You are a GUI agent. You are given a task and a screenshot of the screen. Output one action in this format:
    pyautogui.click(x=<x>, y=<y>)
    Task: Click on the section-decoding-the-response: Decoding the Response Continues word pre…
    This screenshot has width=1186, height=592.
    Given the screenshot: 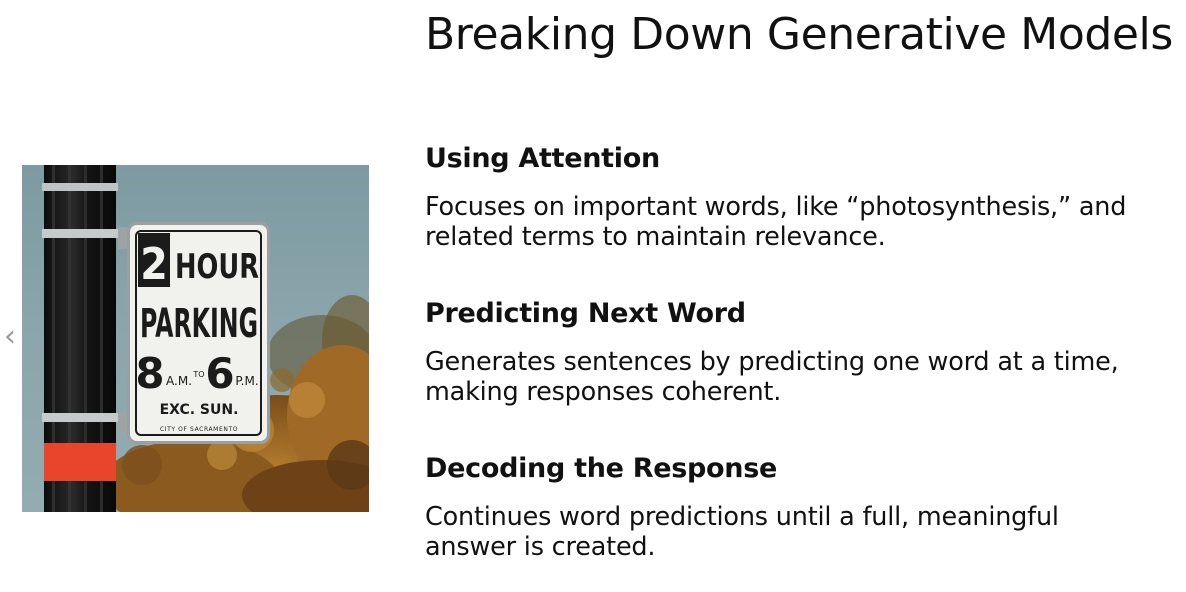 What is the action you would take?
    pyautogui.click(x=790, y=507)
    